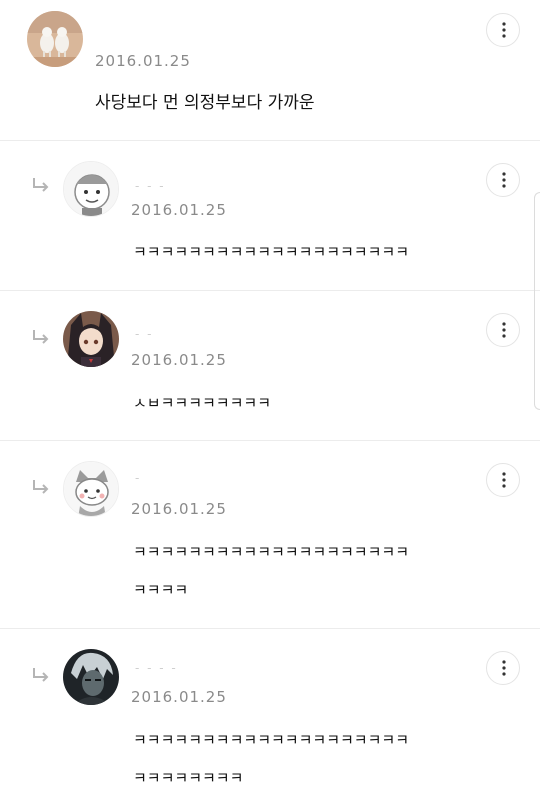  What do you see at coordinates (150, 186) in the screenshot?
I see `comment-author: - - -` at bounding box center [150, 186].